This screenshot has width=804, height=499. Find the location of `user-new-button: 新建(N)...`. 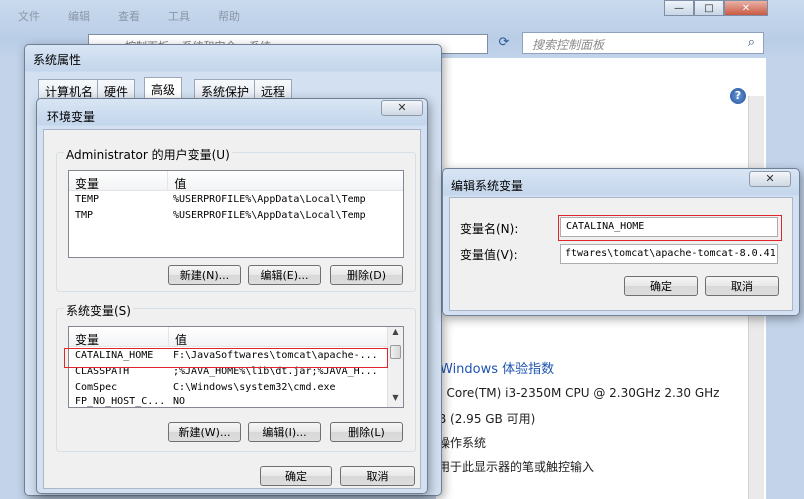

user-new-button: 新建(N)... is located at coordinates (204, 275).